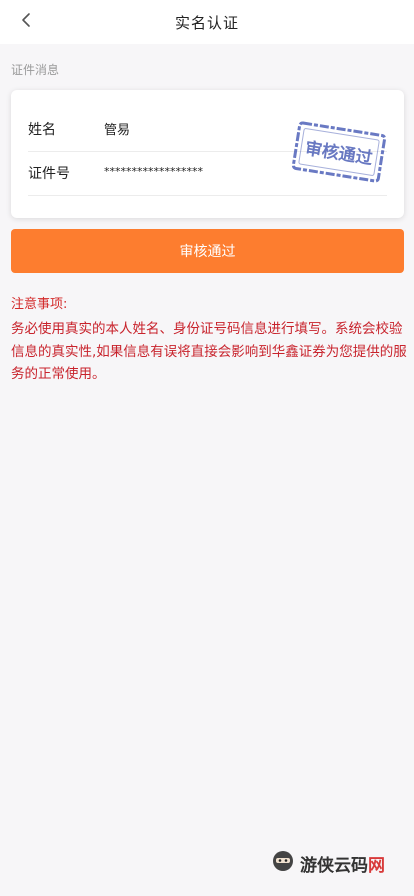 The image size is (414, 896). What do you see at coordinates (39, 304) in the screenshot?
I see `notice-title: 注意事项:` at bounding box center [39, 304].